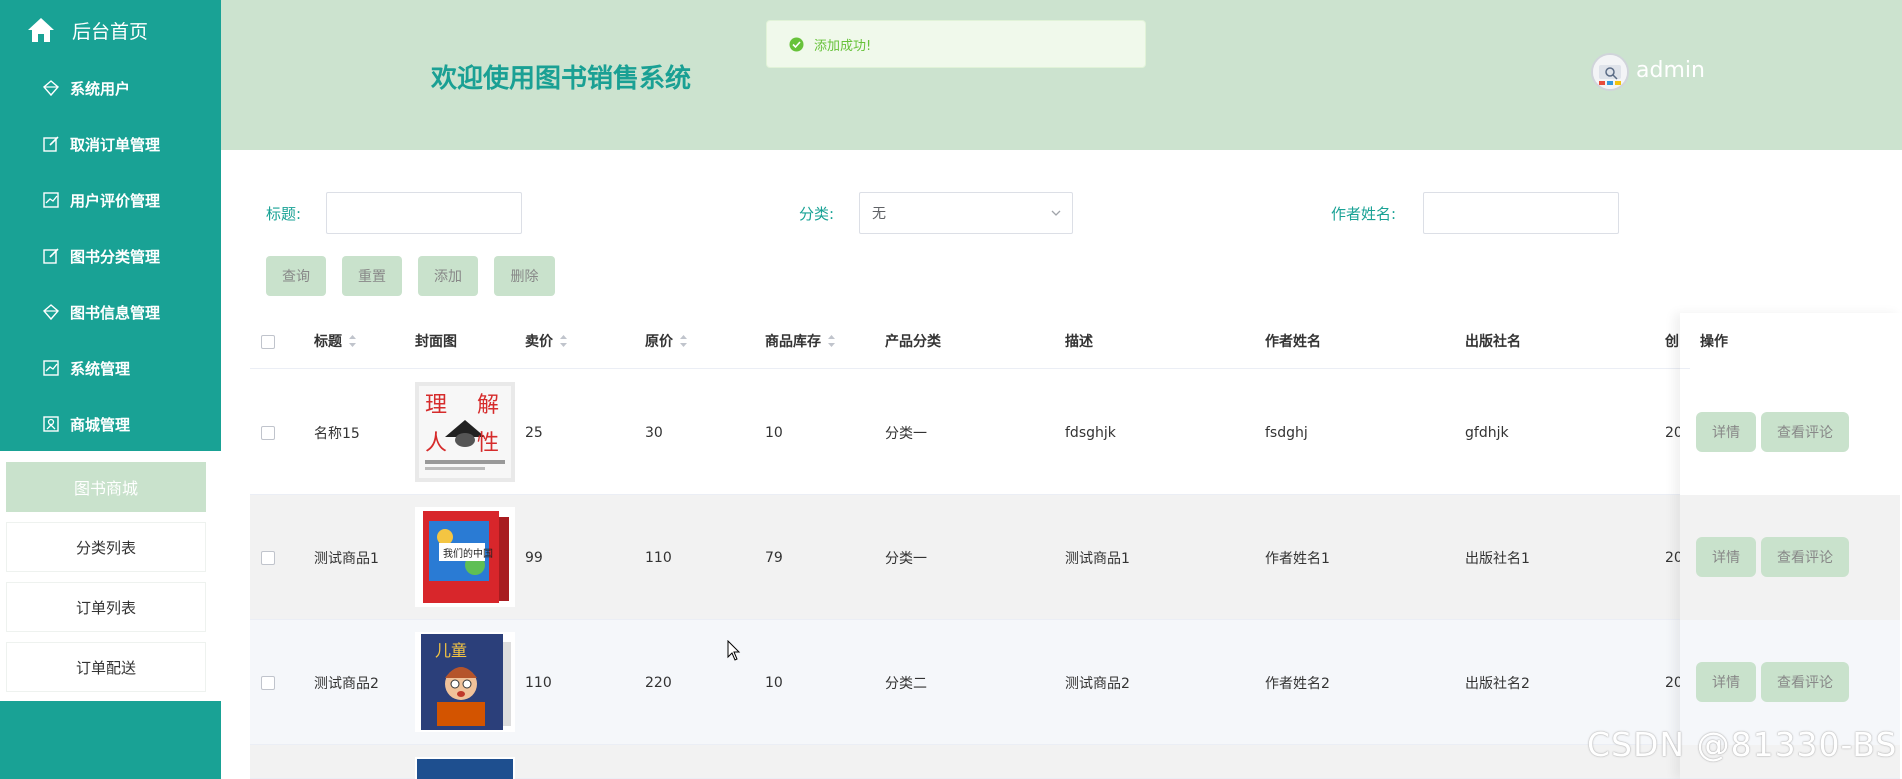 The image size is (1902, 779). What do you see at coordinates (561, 79) in the screenshot?
I see `page-title: 欢迎使用图书销售系统` at bounding box center [561, 79].